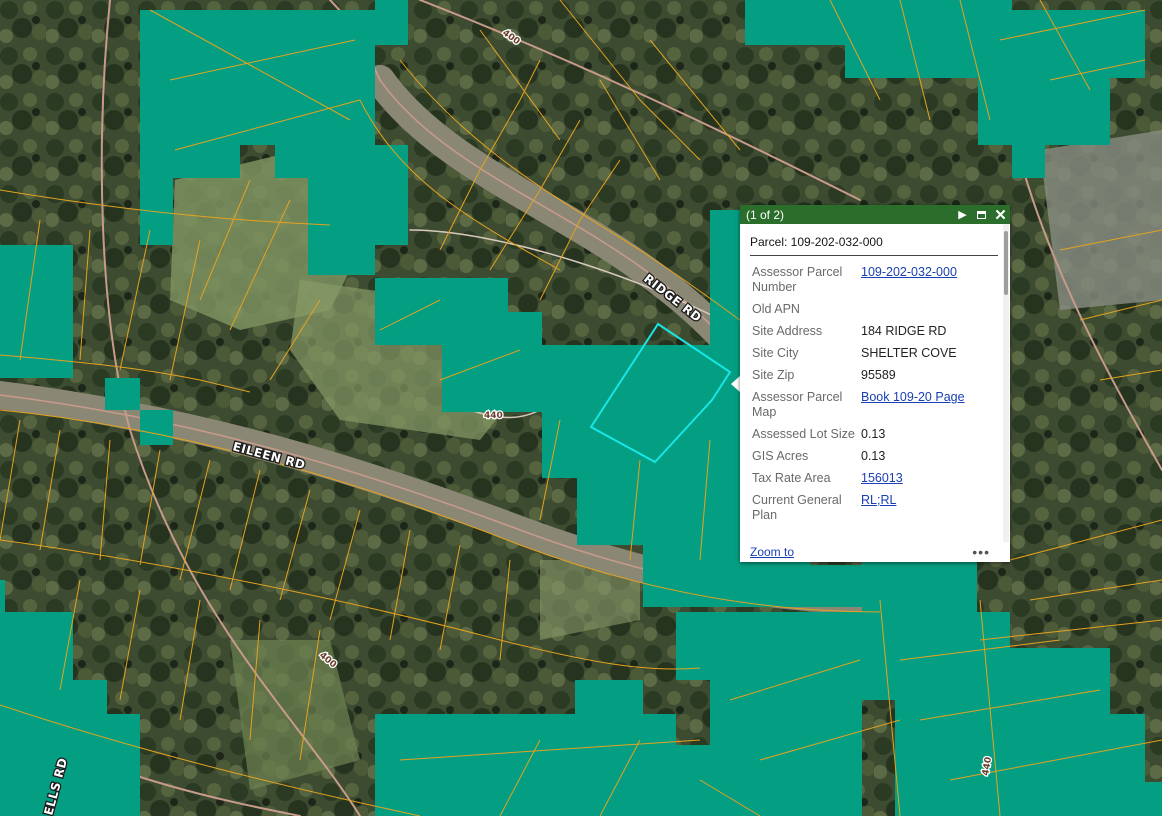  I want to click on attribute-value: 184 RIDGE RD, so click(904, 331).